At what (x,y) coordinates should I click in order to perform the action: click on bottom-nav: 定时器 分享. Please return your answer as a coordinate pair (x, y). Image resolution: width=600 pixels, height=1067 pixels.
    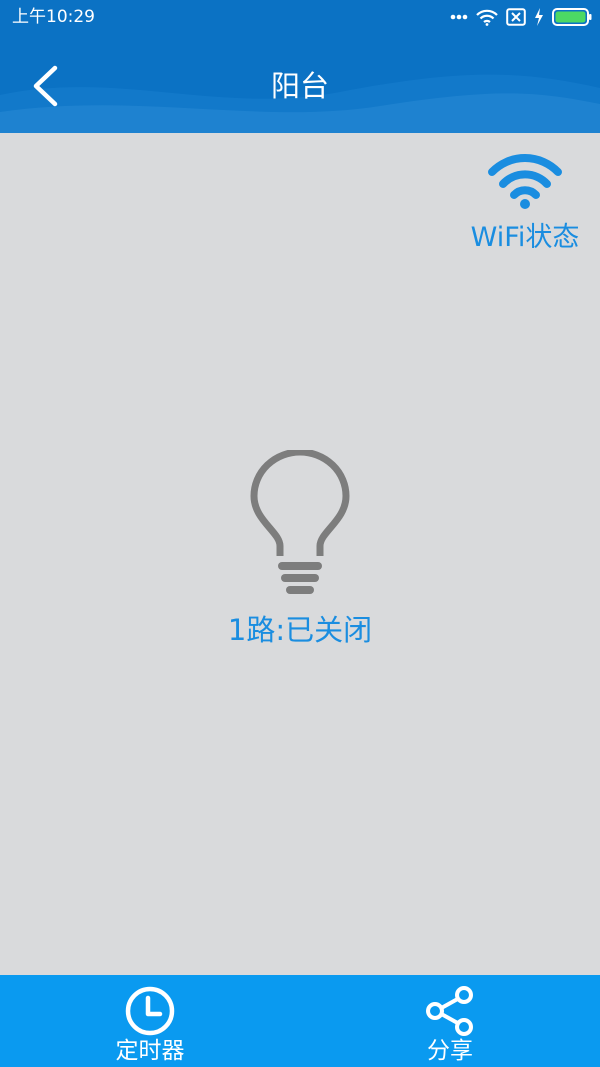
    Looking at the image, I should click on (300, 1021).